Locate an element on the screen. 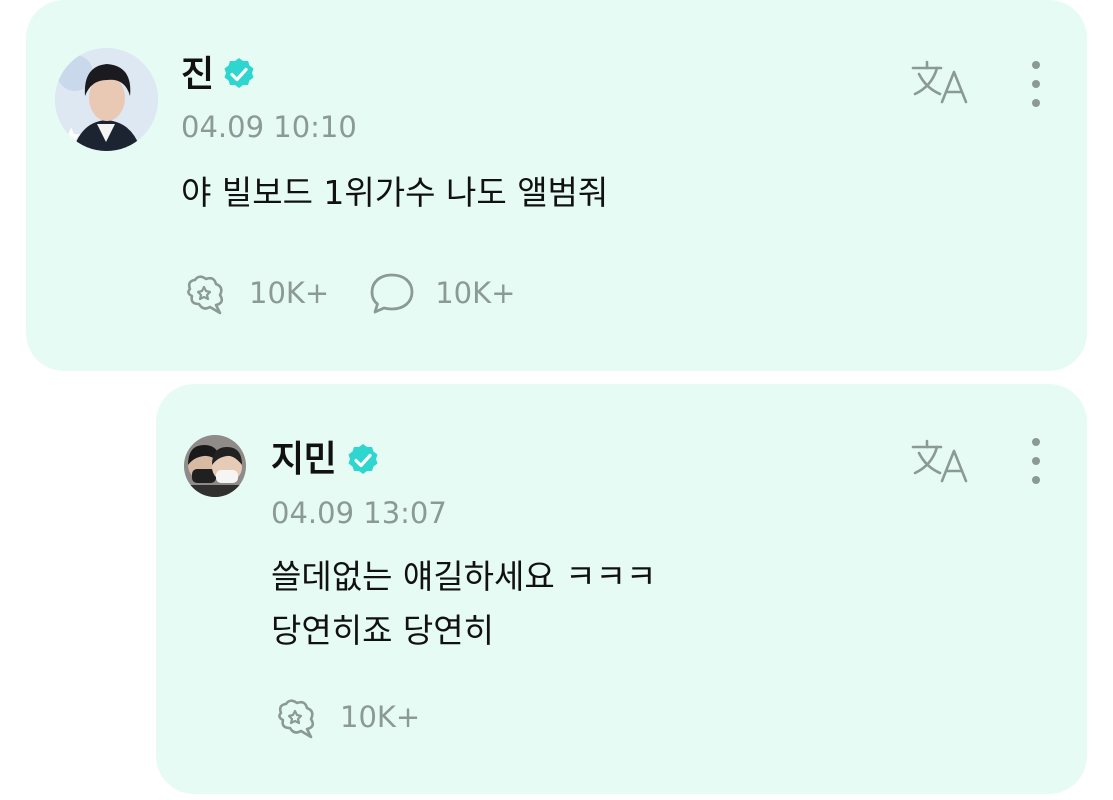  reply-actions: 10K+ is located at coordinates (365, 717).